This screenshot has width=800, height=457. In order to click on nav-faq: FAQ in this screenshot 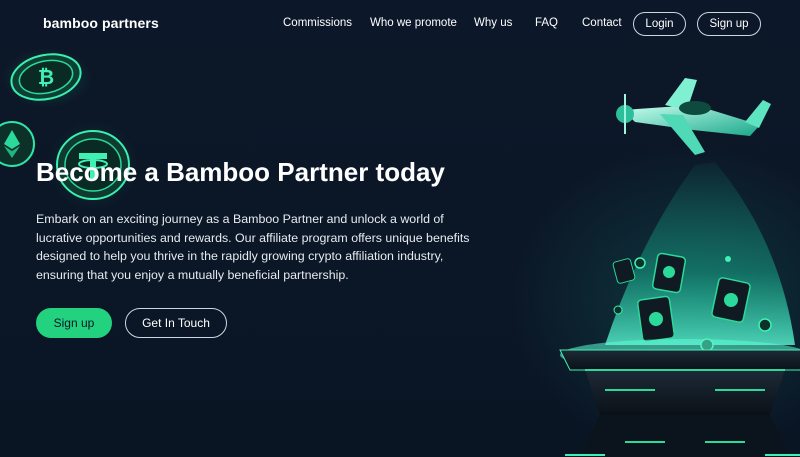, I will do `click(546, 23)`.